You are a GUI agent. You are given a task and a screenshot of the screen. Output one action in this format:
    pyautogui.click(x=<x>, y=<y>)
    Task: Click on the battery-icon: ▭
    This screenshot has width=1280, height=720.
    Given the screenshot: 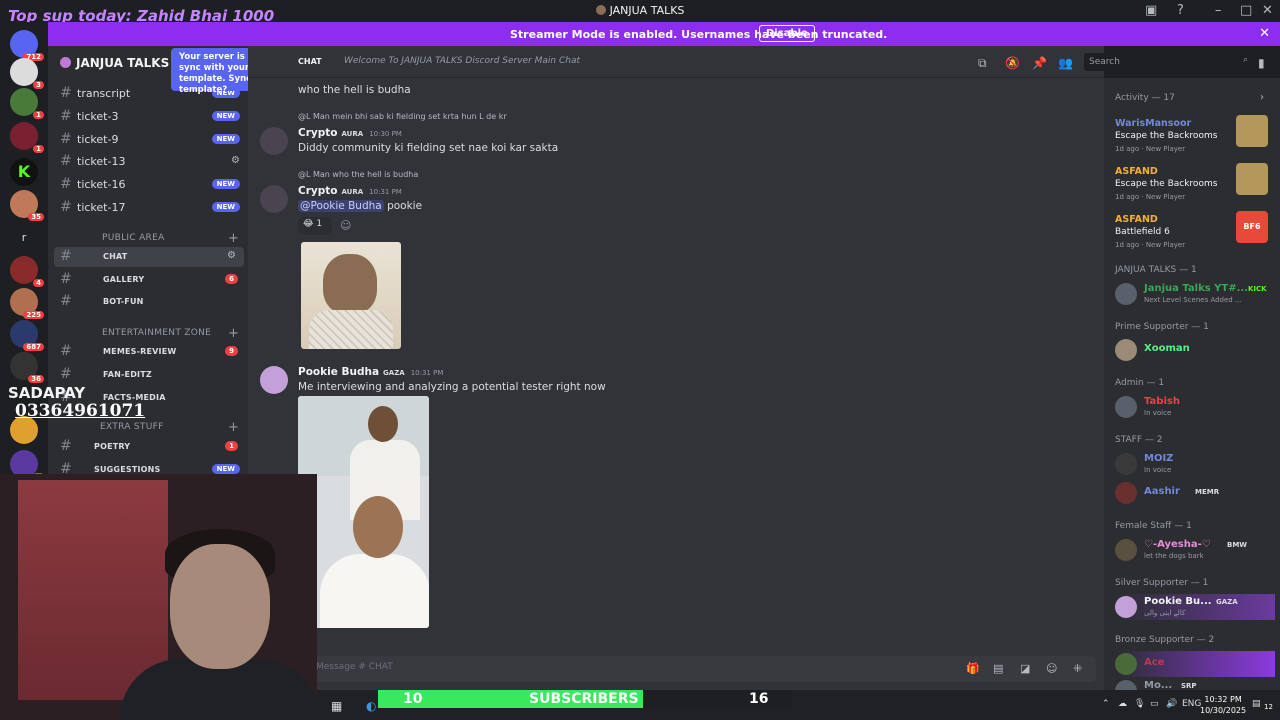 What is the action you would take?
    pyautogui.click(x=1154, y=704)
    